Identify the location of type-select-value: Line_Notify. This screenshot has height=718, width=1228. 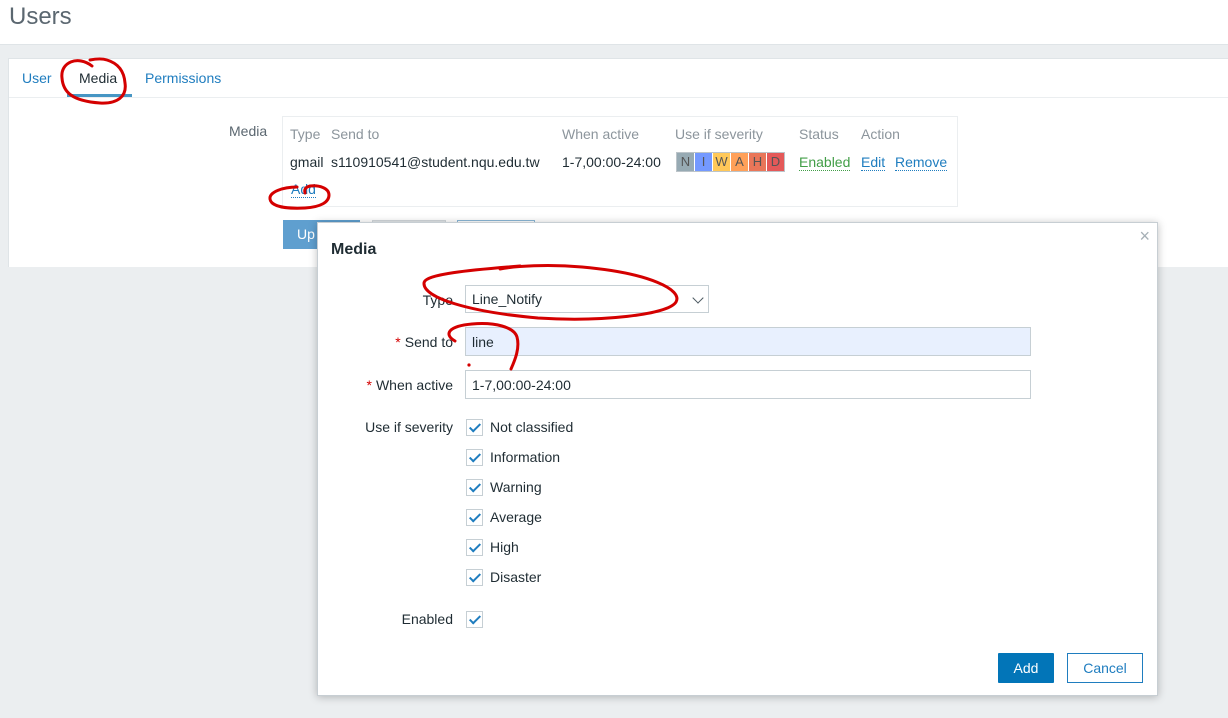
(507, 299).